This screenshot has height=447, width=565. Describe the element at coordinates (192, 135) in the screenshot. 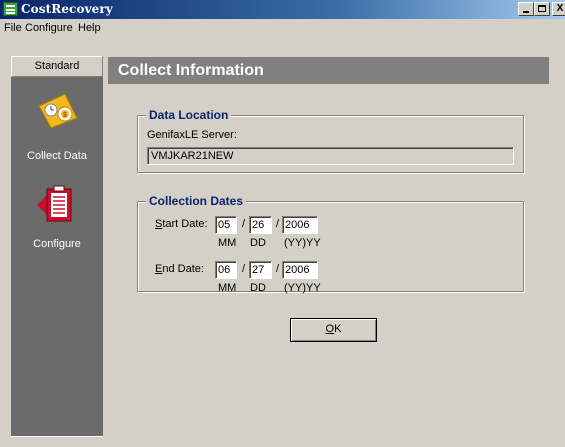

I see `server-label: GenifaxLE Server:` at that location.